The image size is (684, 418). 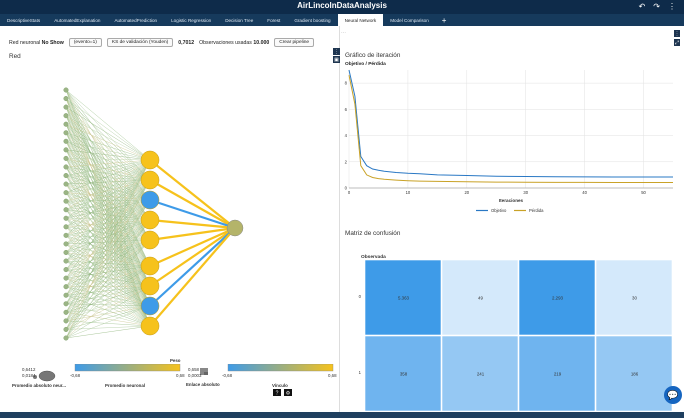 I want to click on undo-icon: ↶, so click(x=642, y=6).